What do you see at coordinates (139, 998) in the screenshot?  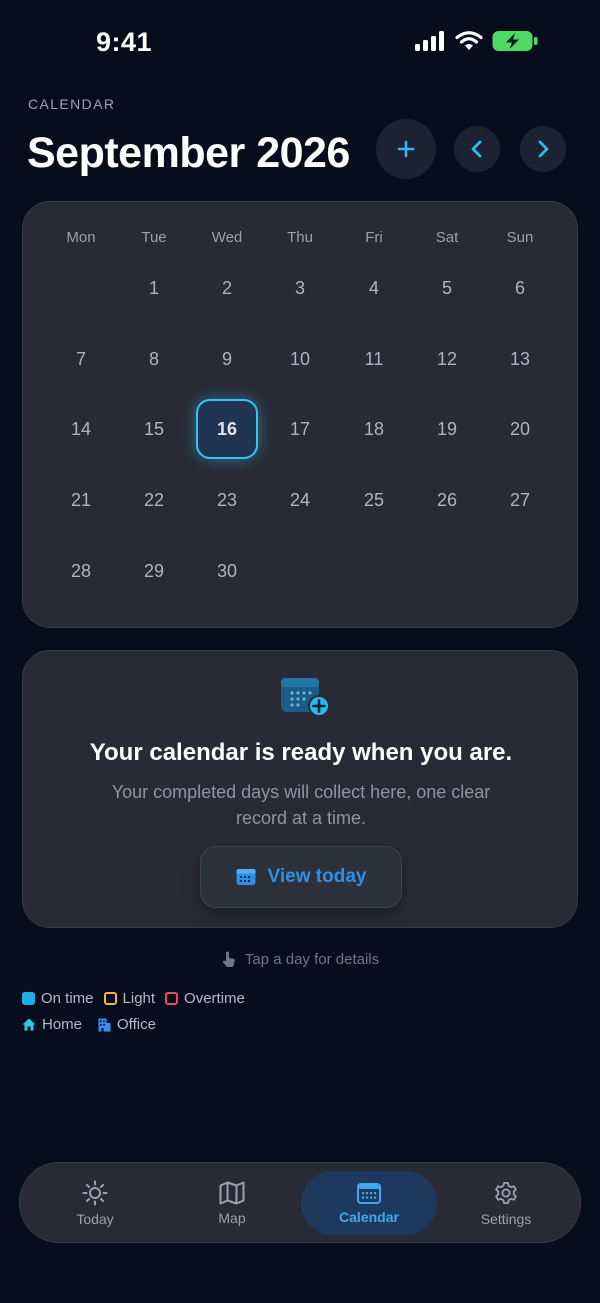 I see `legend-label: Light` at bounding box center [139, 998].